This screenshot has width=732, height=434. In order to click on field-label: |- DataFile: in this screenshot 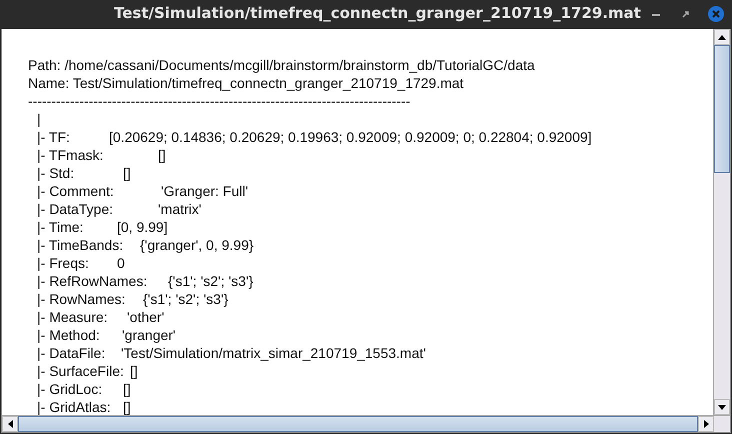, I will do `click(71, 353)`.